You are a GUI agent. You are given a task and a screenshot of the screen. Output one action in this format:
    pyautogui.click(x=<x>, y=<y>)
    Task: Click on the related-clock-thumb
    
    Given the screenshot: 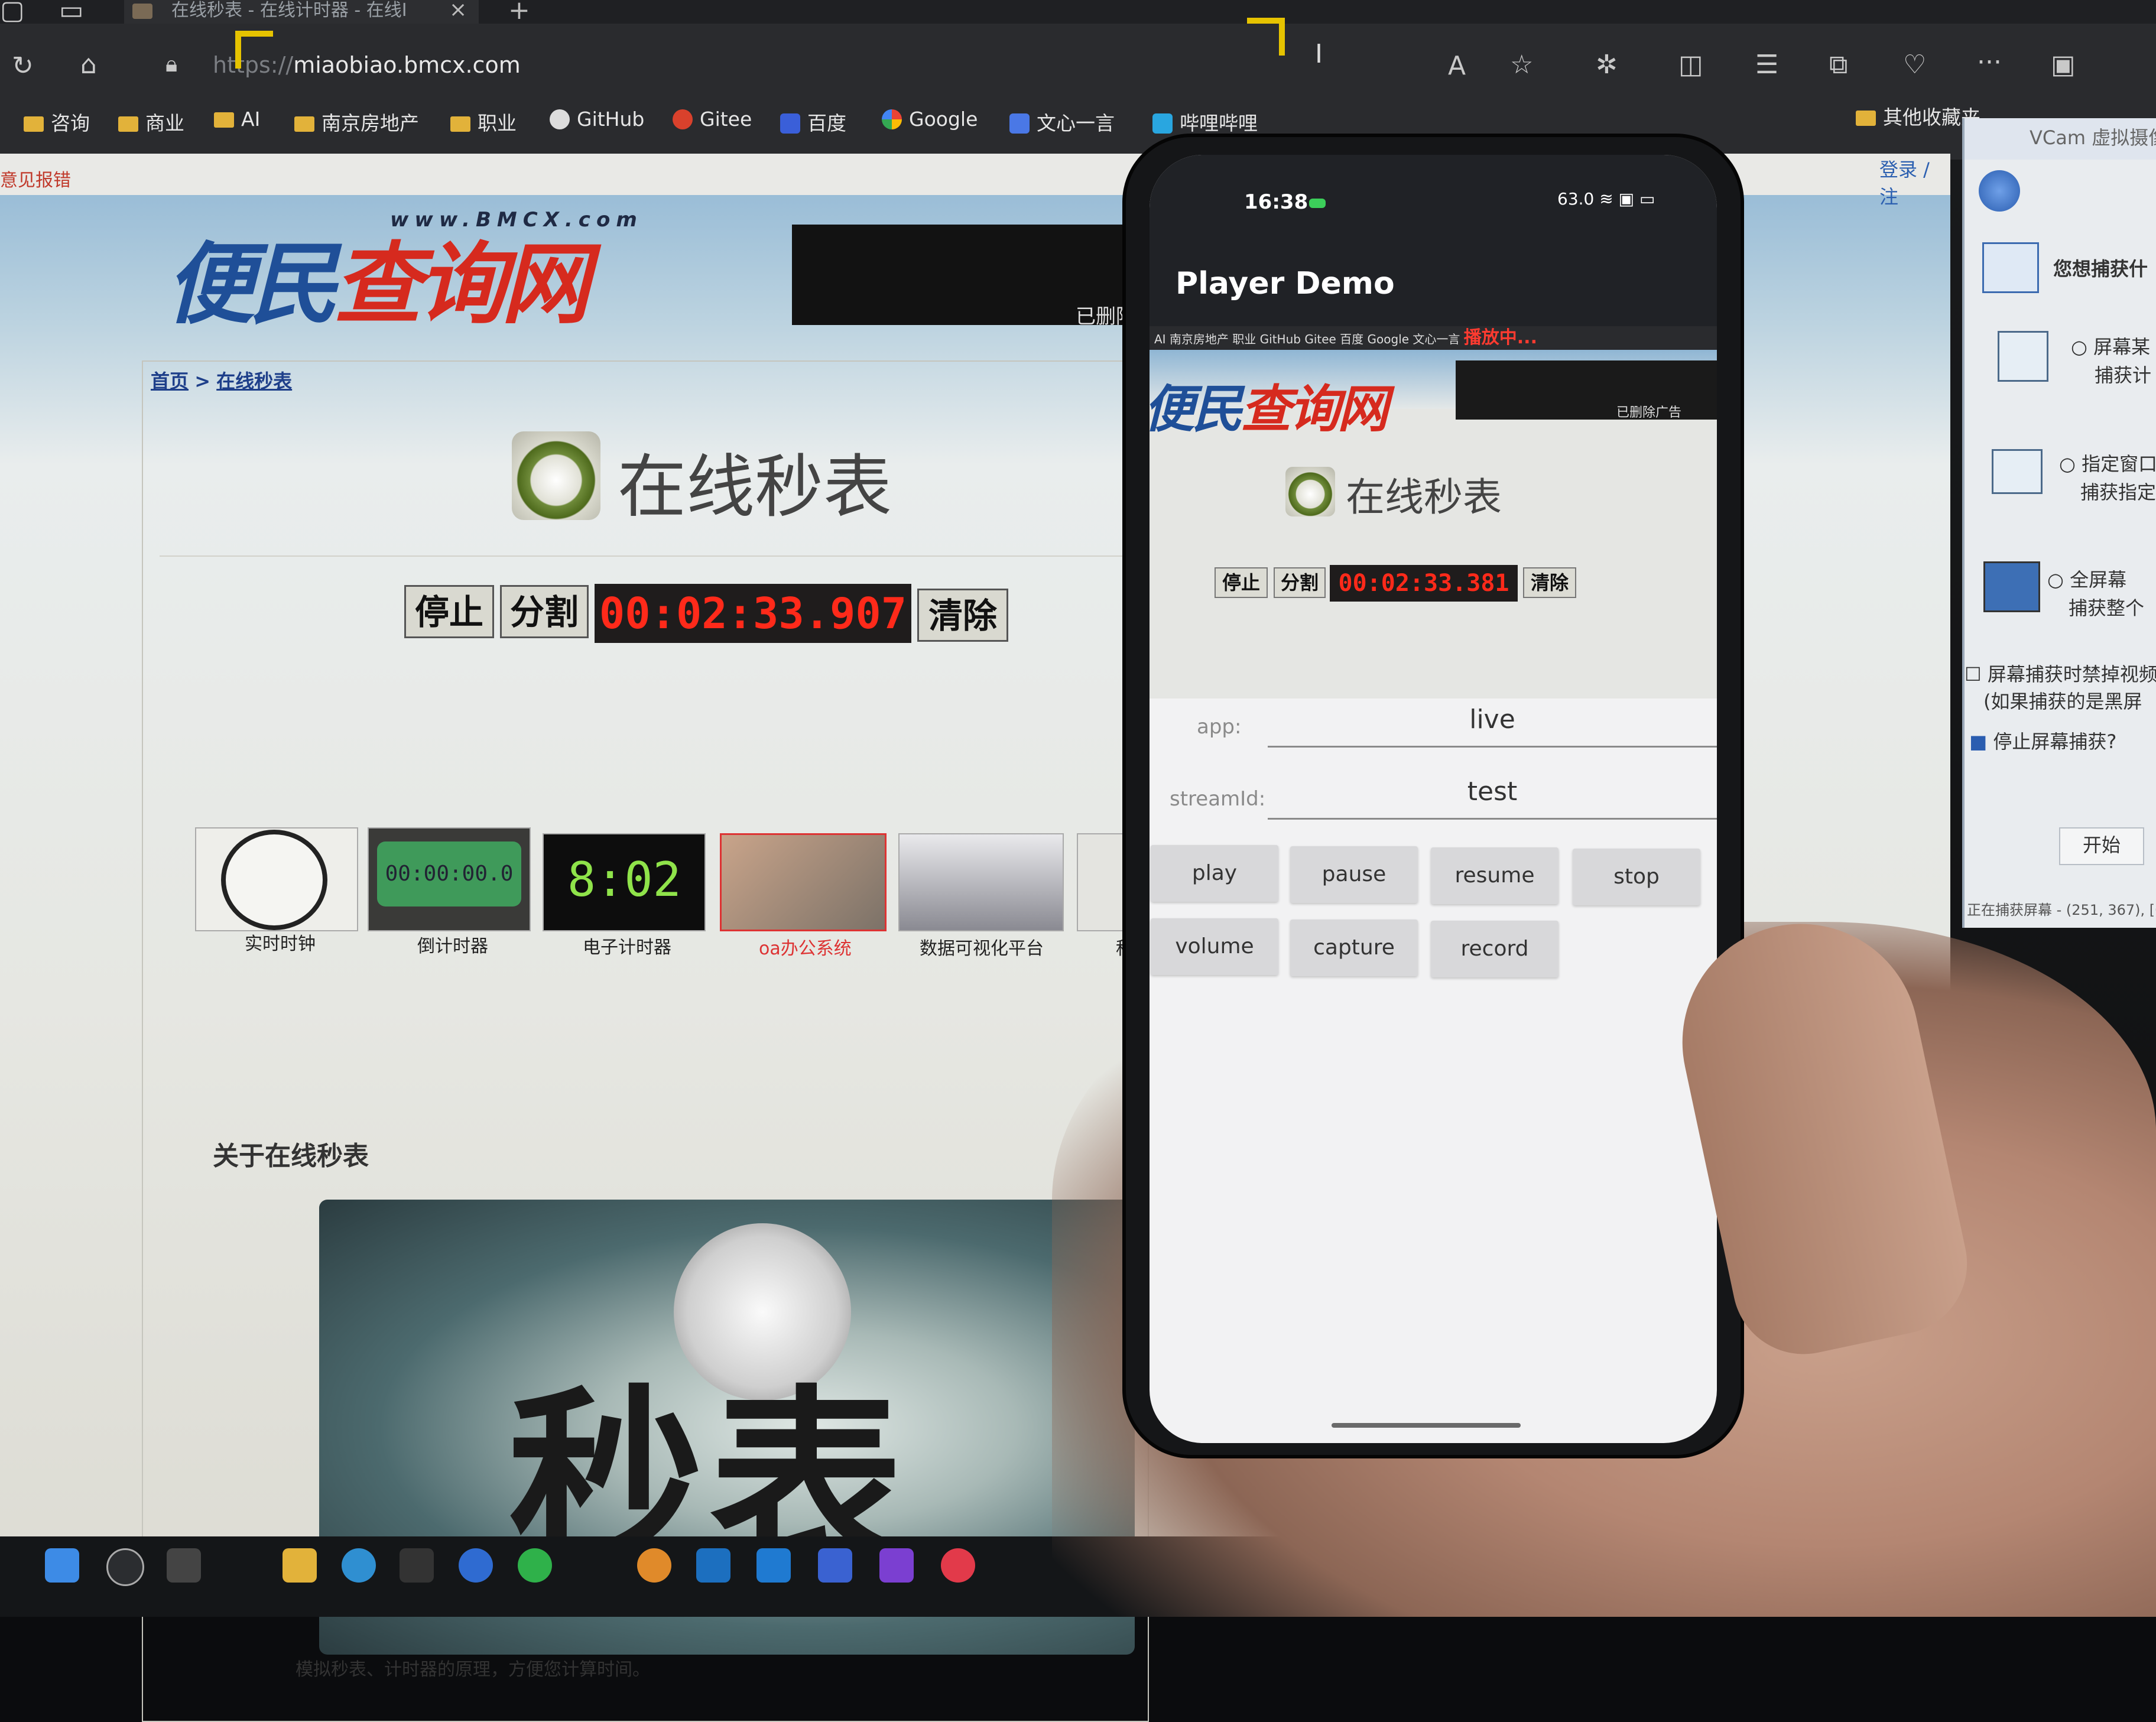 What is the action you would take?
    pyautogui.click(x=276, y=879)
    